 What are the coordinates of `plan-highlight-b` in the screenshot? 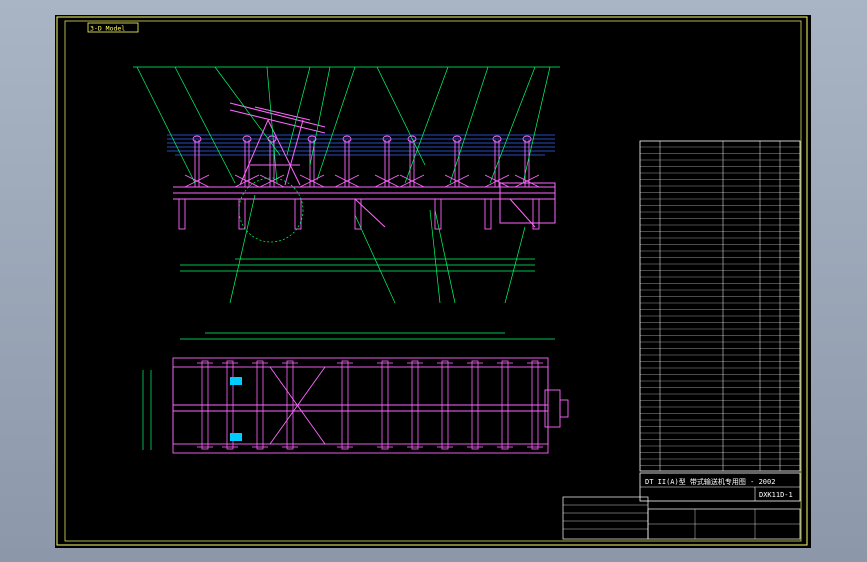 It's located at (236, 437).